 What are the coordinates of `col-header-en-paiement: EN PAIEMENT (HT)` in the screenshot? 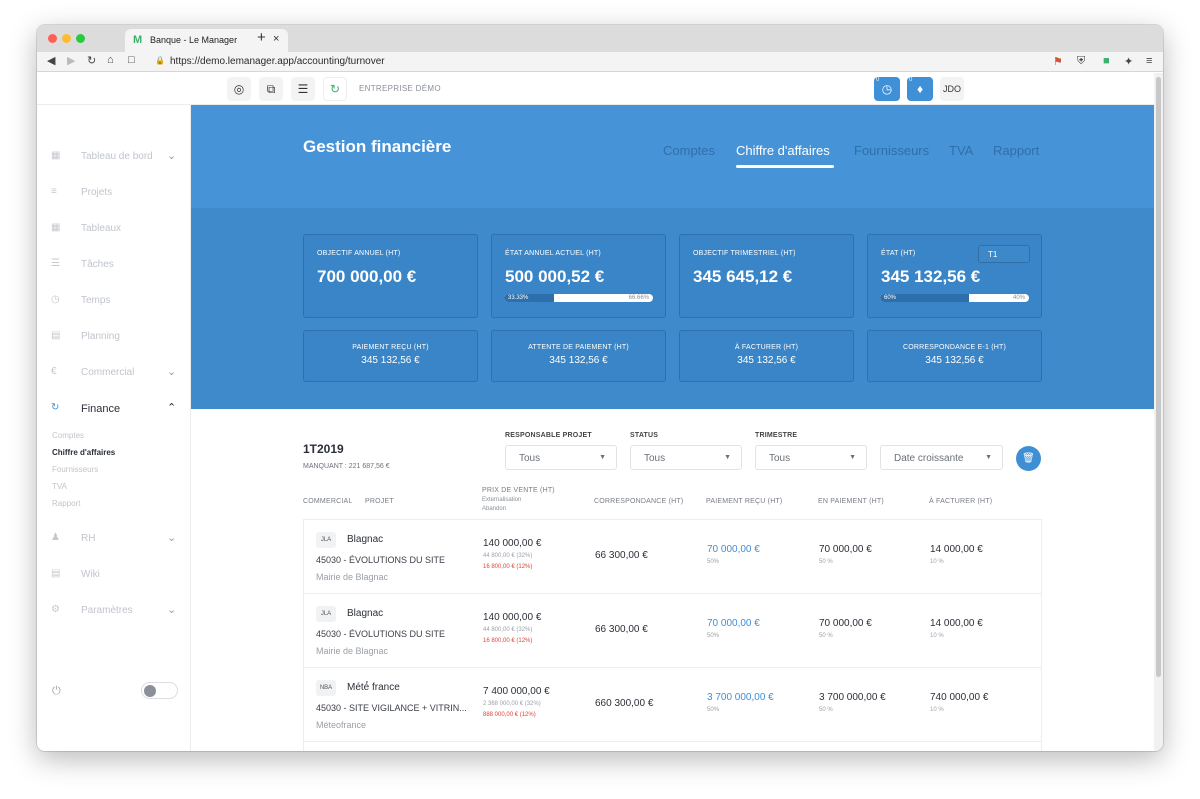 It's located at (851, 501).